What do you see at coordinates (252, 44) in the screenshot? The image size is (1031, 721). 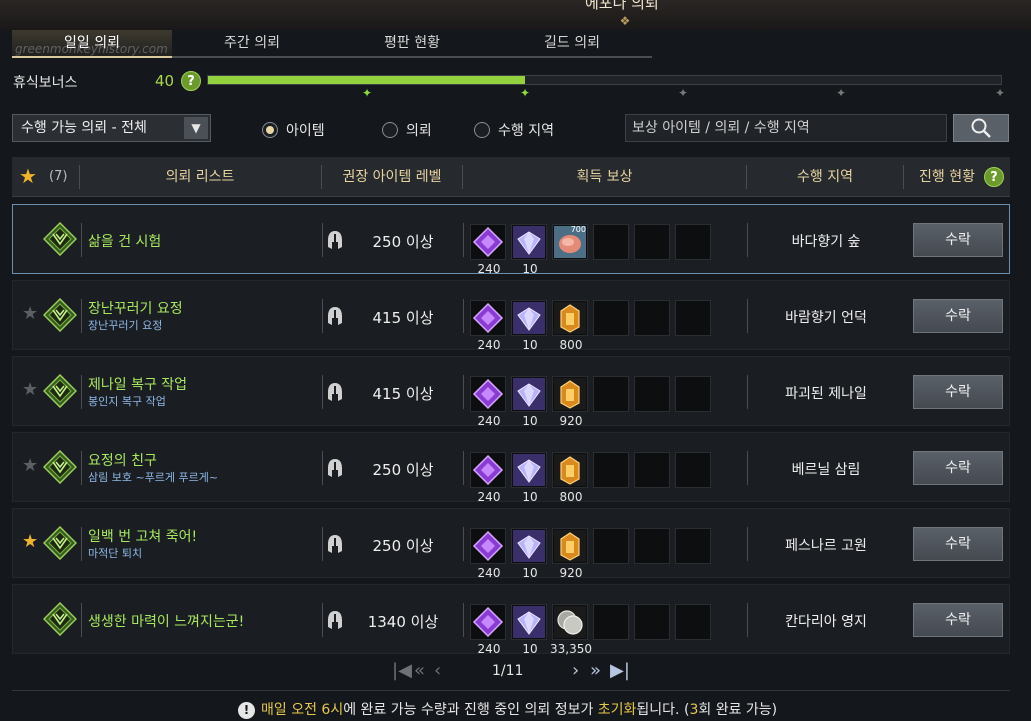 I see `tab-weekly: 주간 의뢰` at bounding box center [252, 44].